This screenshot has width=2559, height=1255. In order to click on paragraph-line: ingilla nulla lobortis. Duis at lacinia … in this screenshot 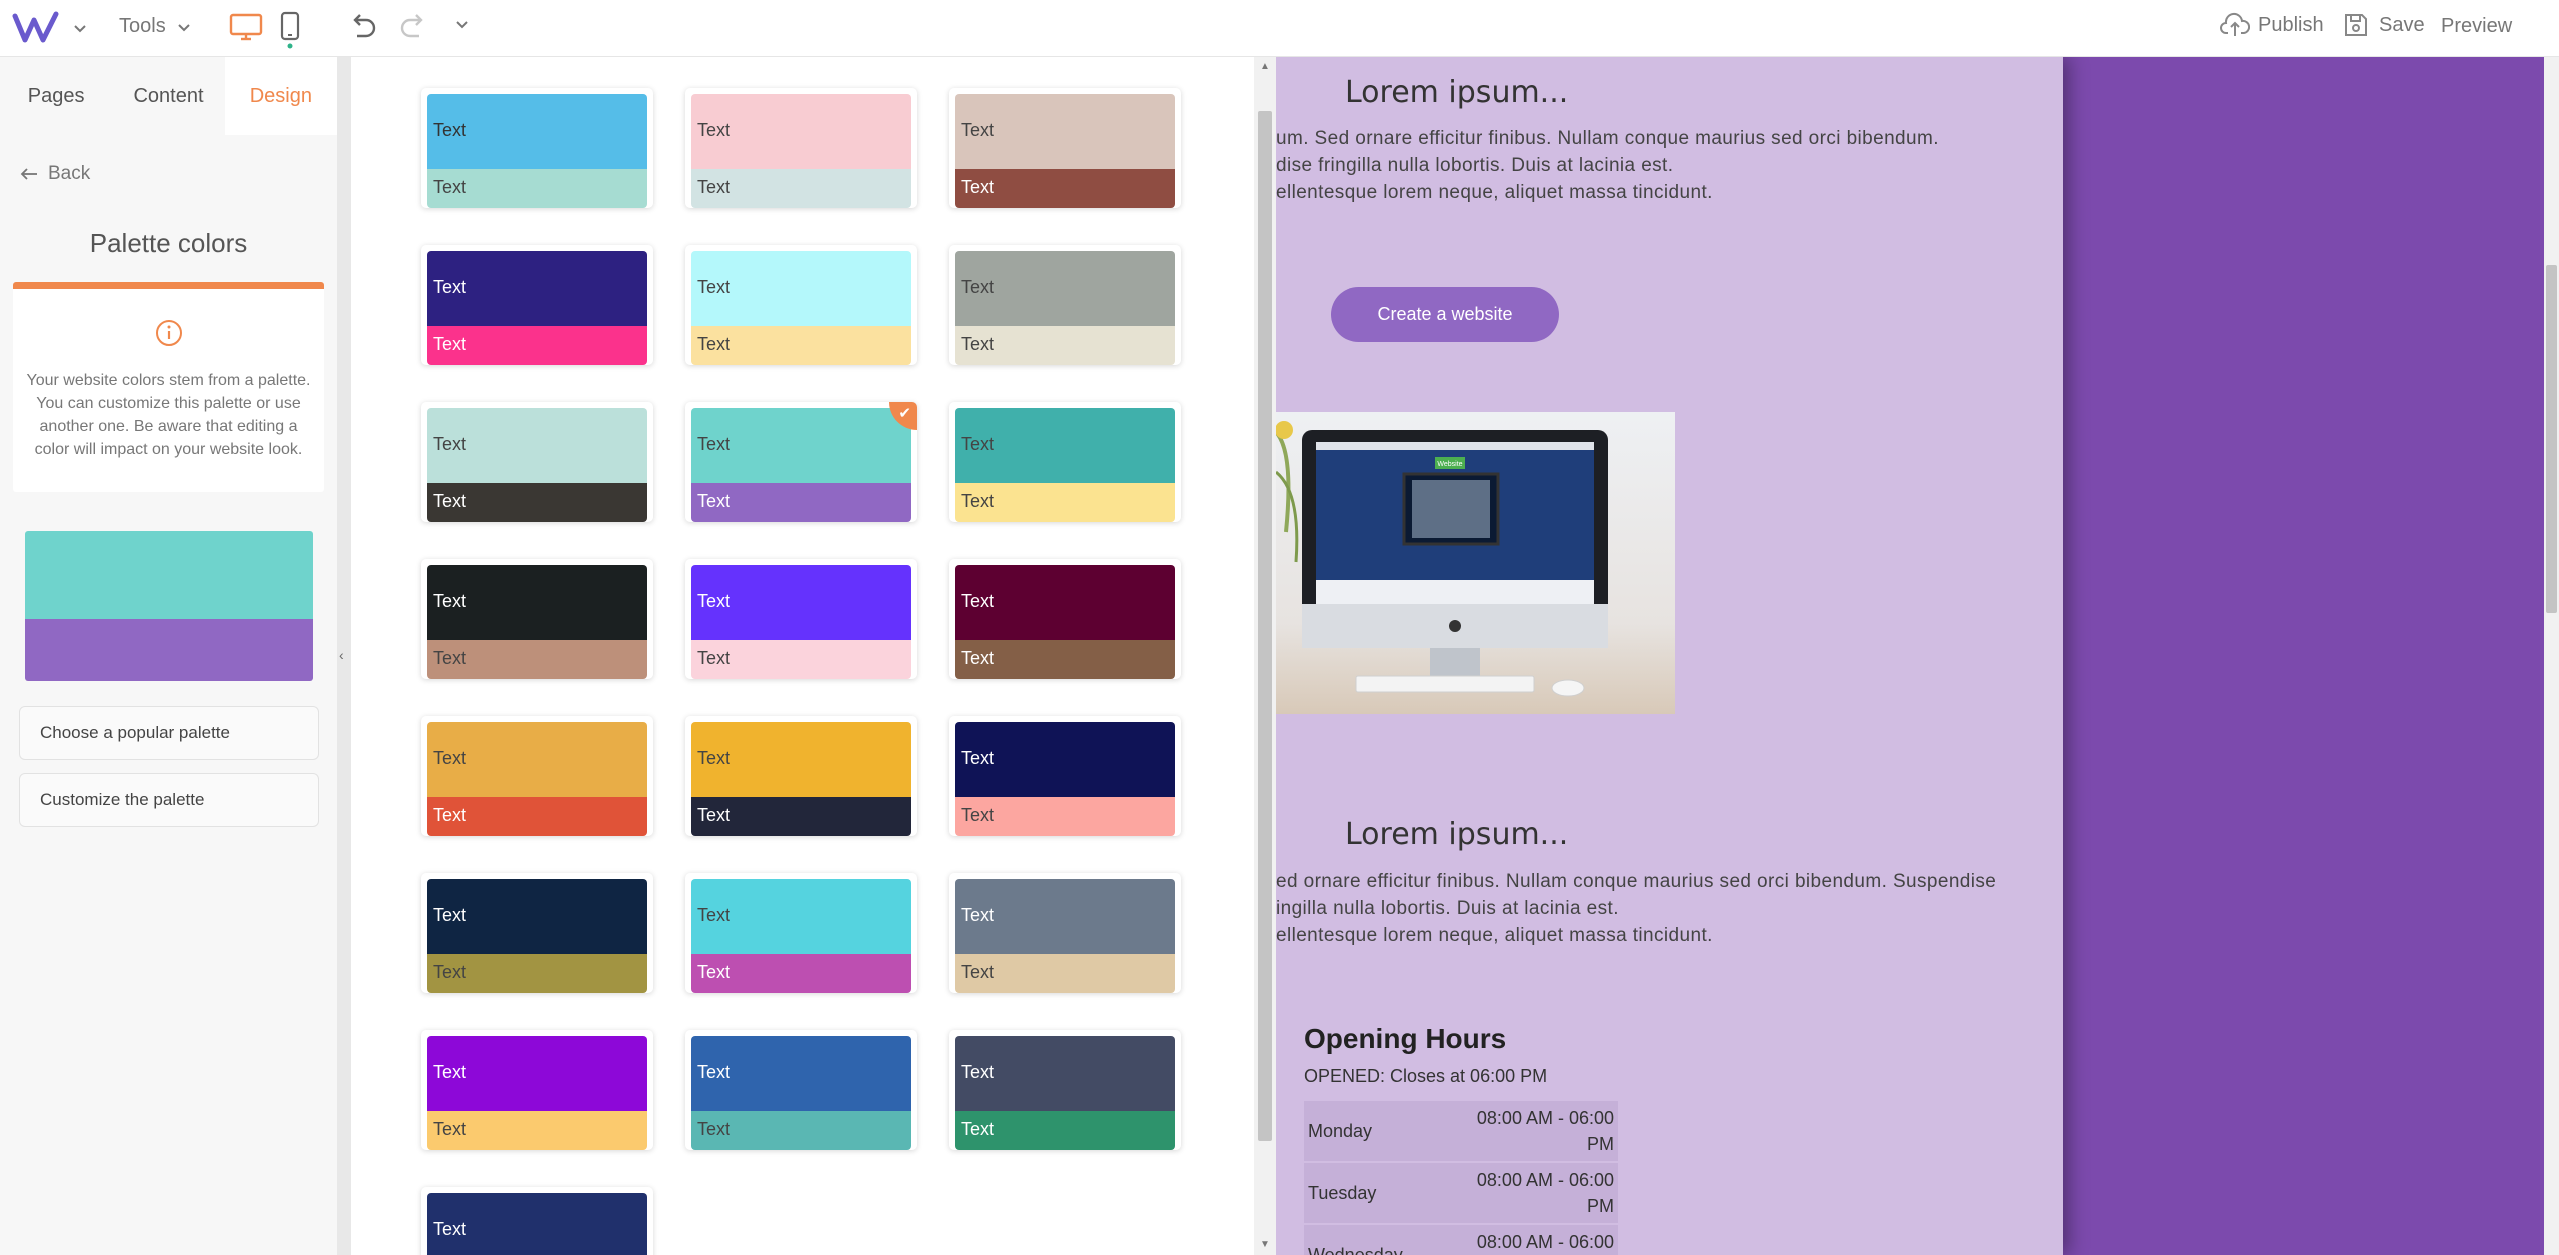, I will do `click(1447, 908)`.